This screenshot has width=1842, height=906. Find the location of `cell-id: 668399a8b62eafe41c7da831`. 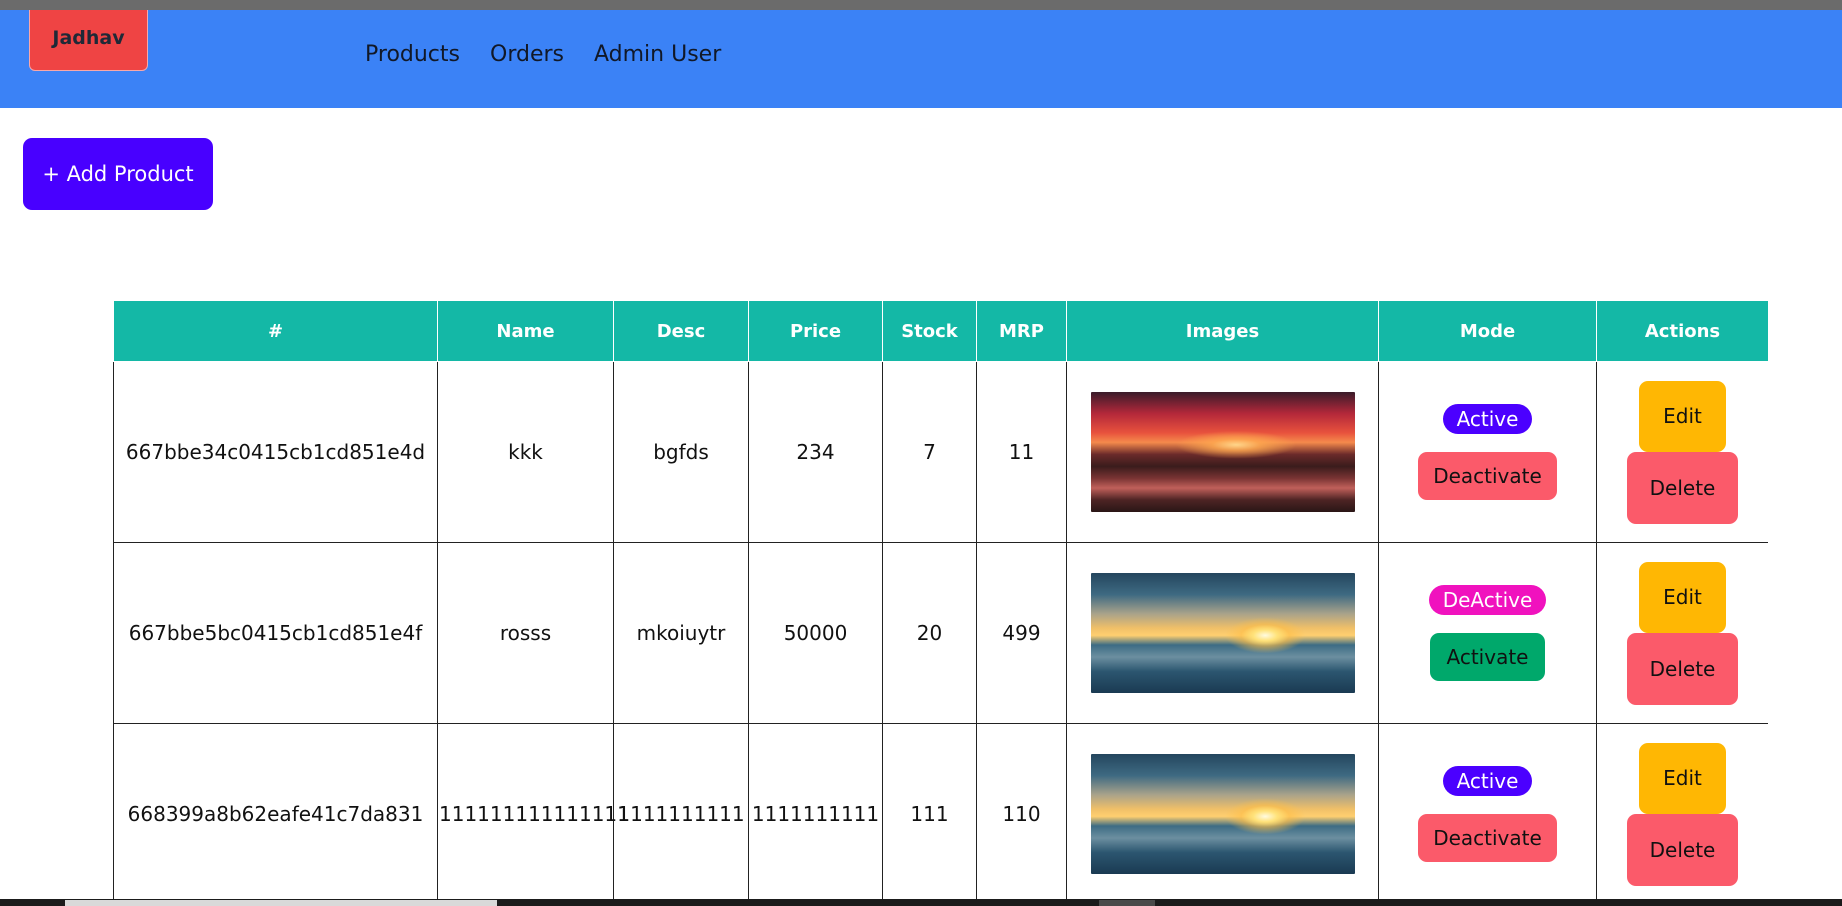

cell-id: 668399a8b62eafe41c7da831 is located at coordinates (275, 811).